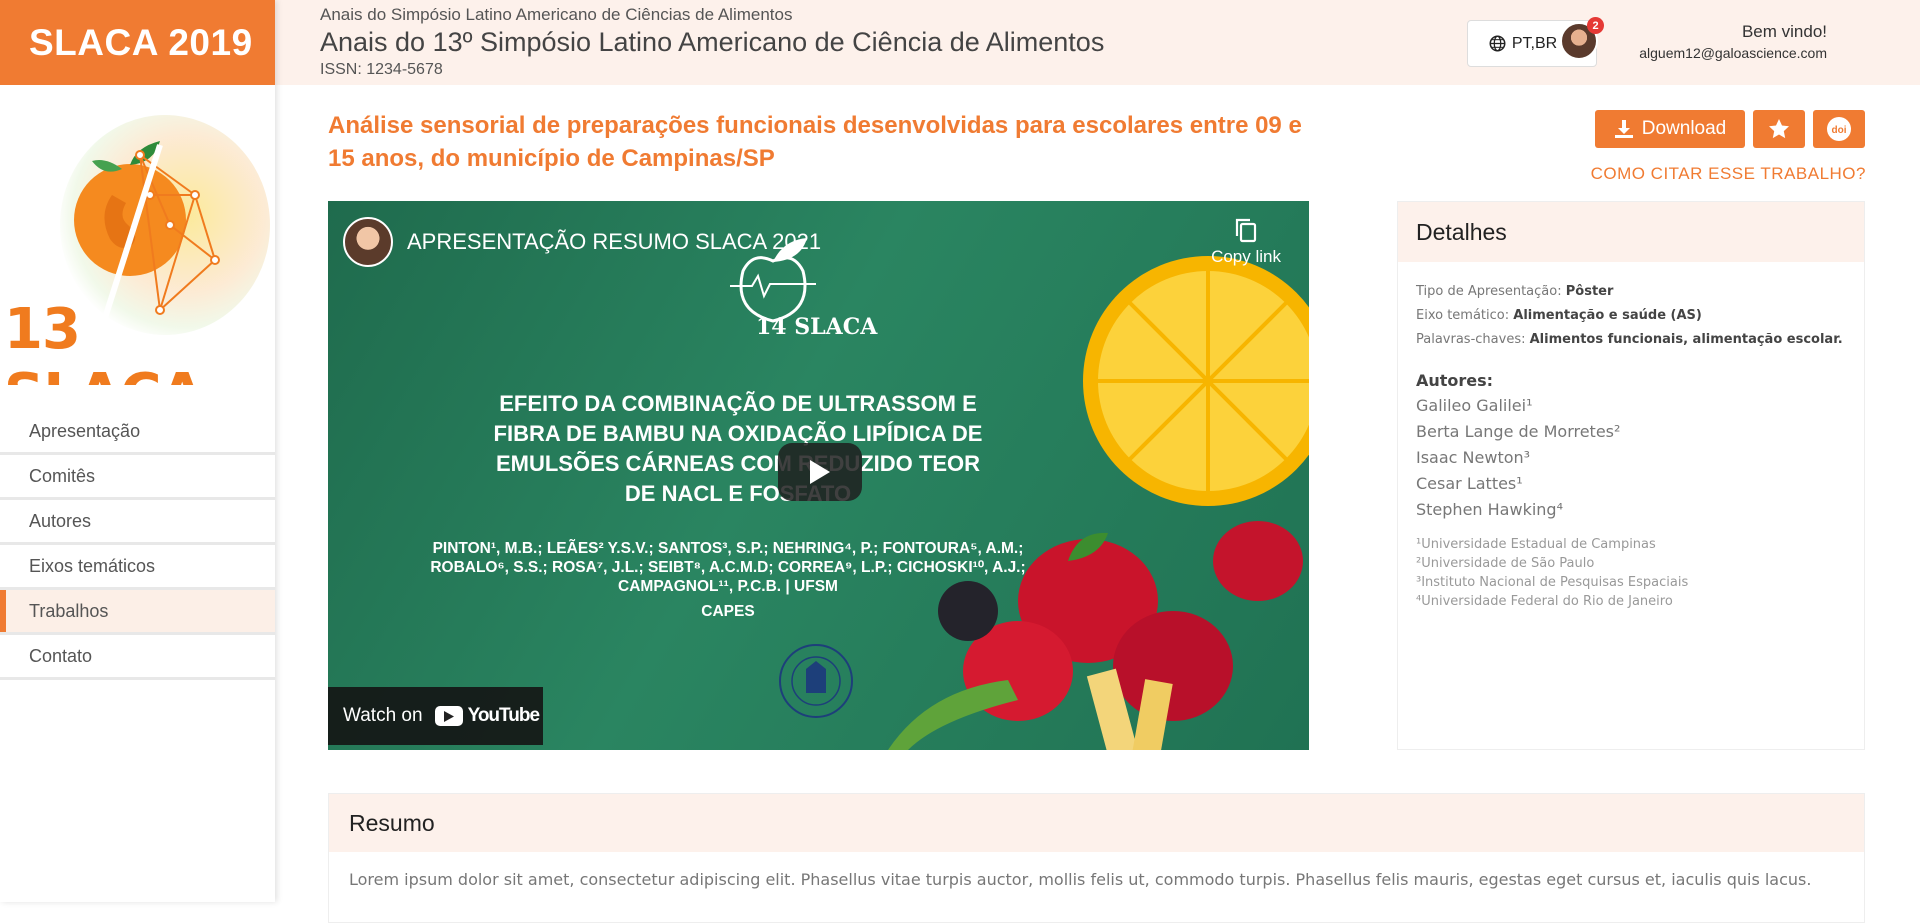 This screenshot has height=923, width=1920. Describe the element at coordinates (381, 69) in the screenshot. I see `issn-label: ISSN: 1234-5678` at that location.